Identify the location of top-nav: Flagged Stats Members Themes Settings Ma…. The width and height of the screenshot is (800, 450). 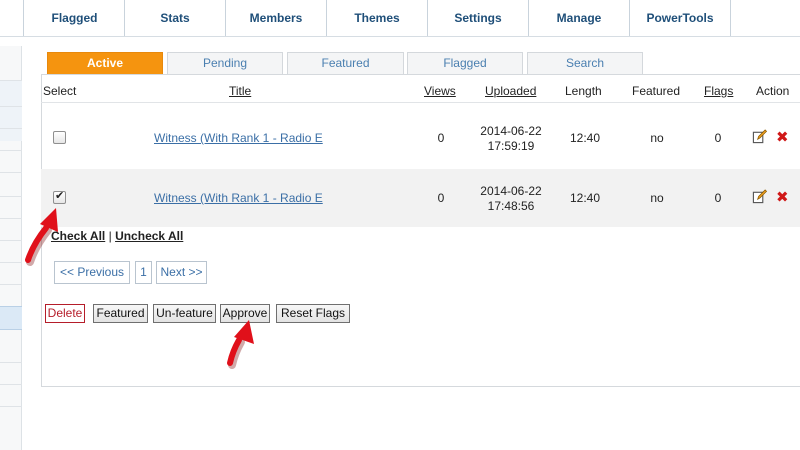
(400, 18).